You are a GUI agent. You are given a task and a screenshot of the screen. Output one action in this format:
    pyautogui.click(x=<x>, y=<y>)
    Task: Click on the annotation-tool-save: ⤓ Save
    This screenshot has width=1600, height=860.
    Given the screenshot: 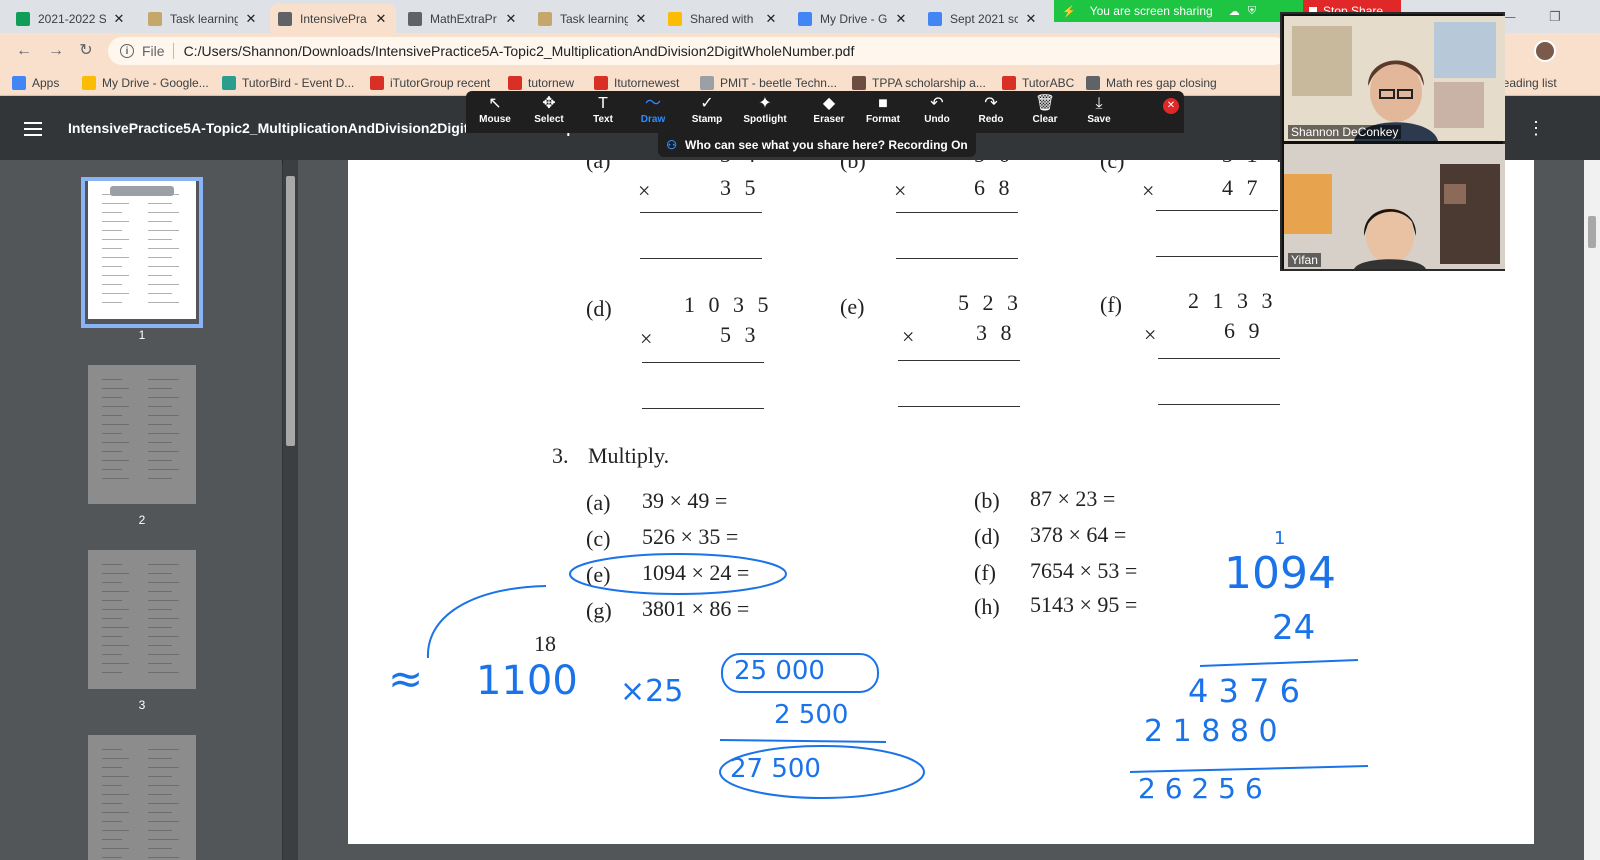 What is the action you would take?
    pyautogui.click(x=1099, y=113)
    